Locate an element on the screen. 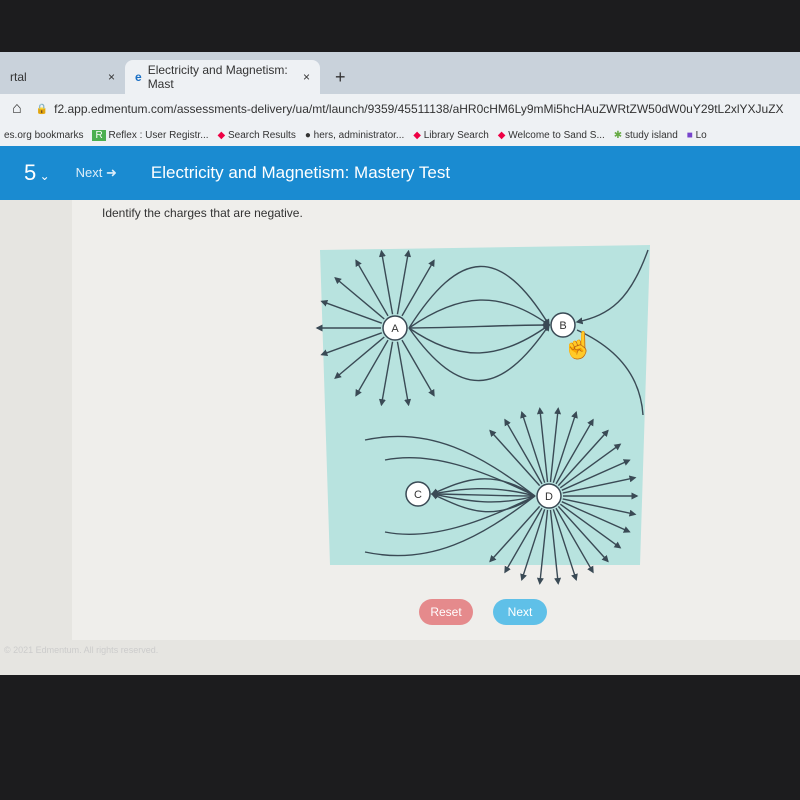  charge-label: A is located at coordinates (395, 329).